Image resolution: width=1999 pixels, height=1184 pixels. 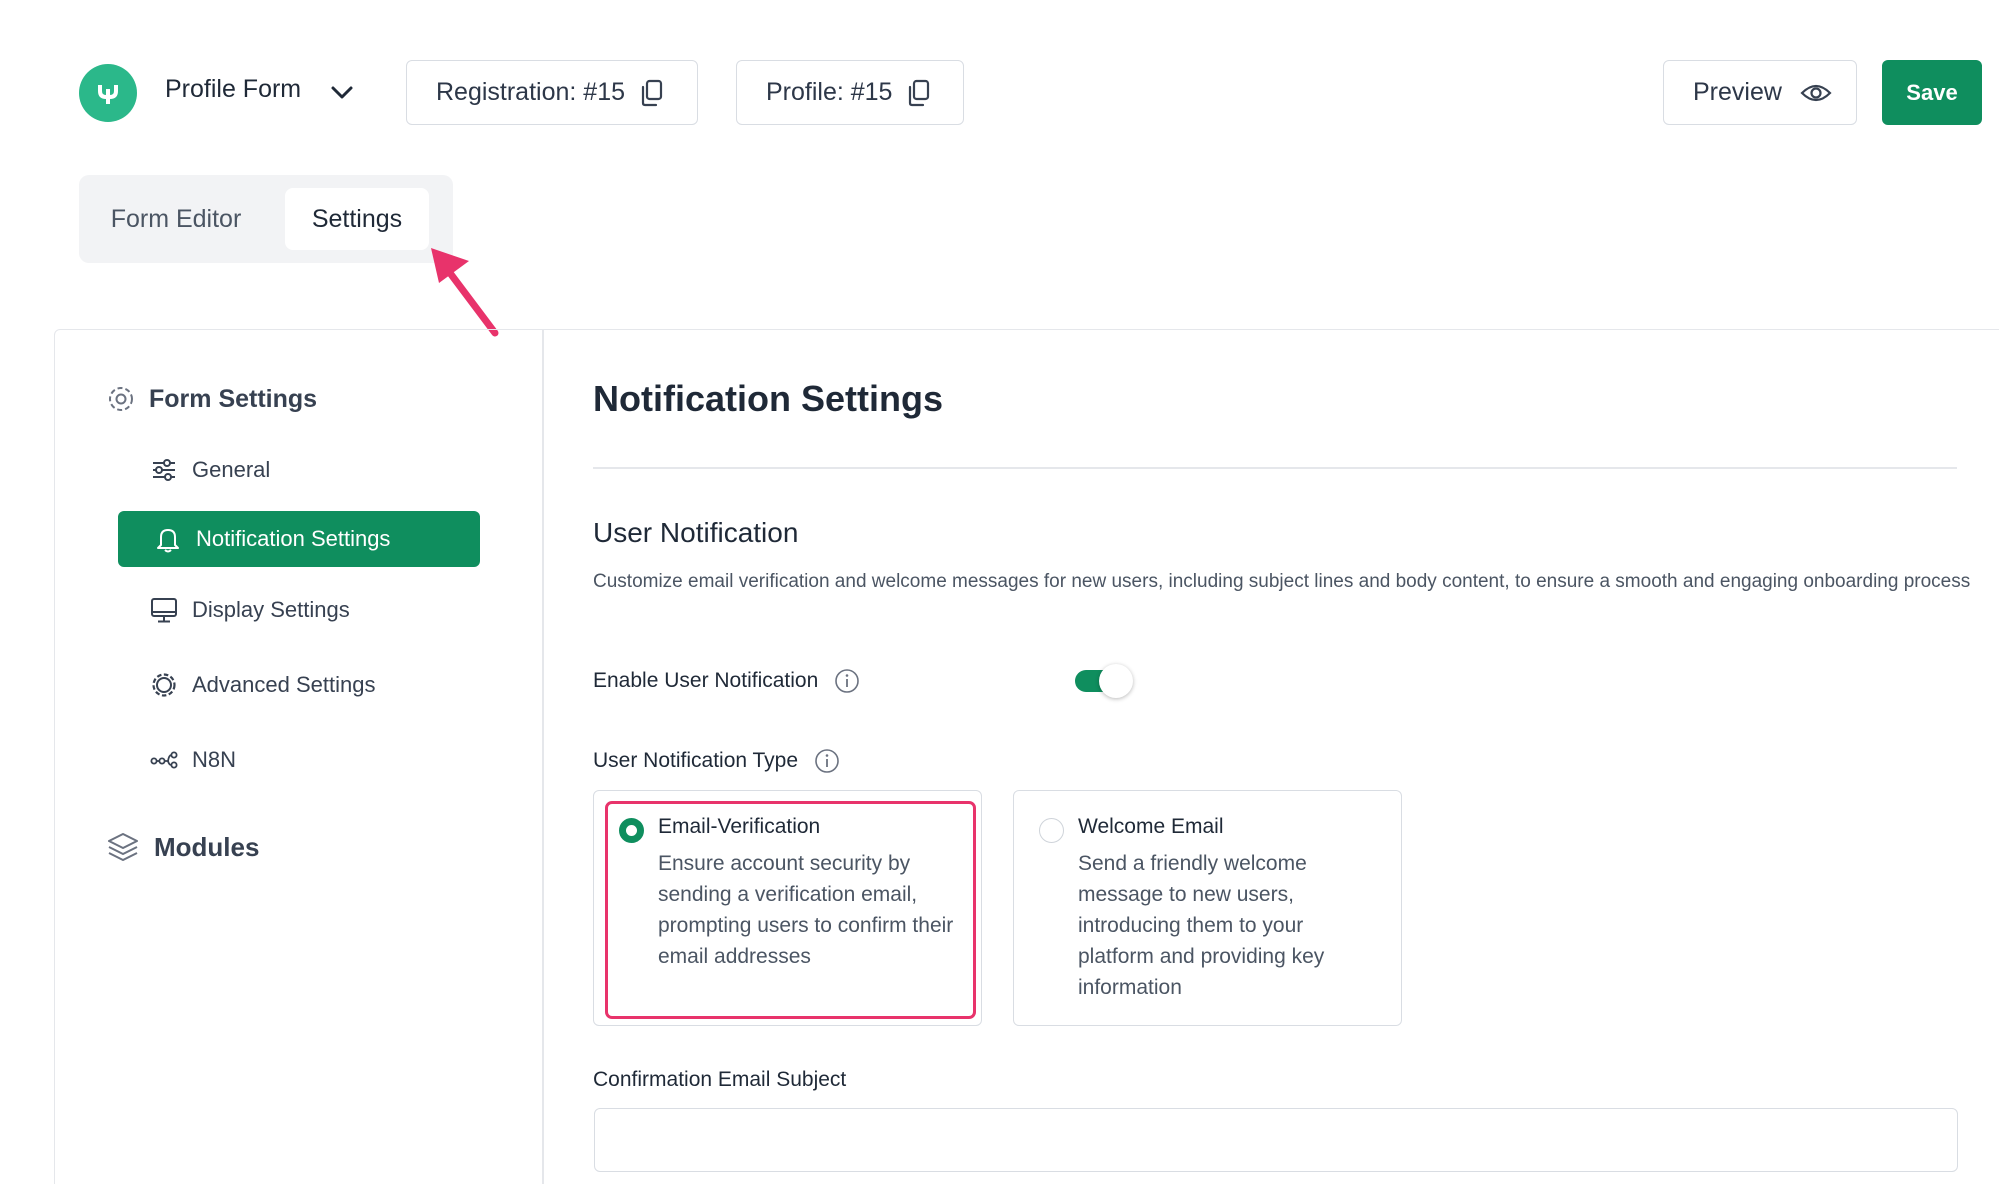 I want to click on copy-profile-shortcode-button: Profile: #15, so click(x=850, y=92).